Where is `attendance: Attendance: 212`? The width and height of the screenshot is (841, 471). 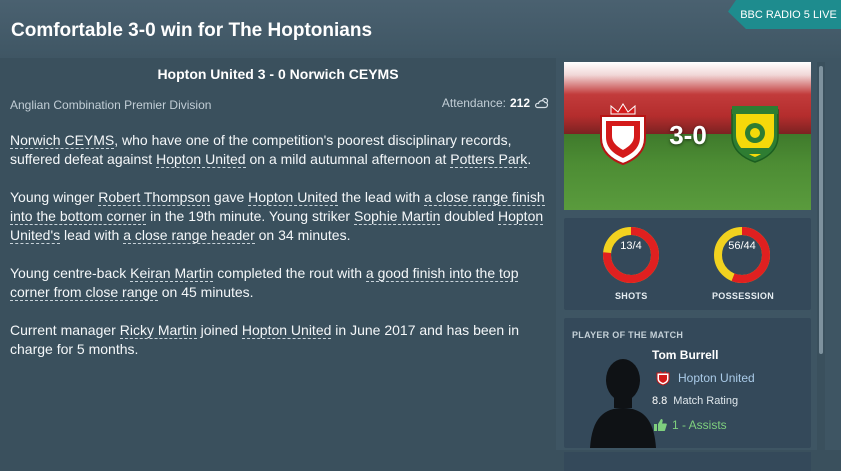
attendance: Attendance: 212 is located at coordinates (496, 103).